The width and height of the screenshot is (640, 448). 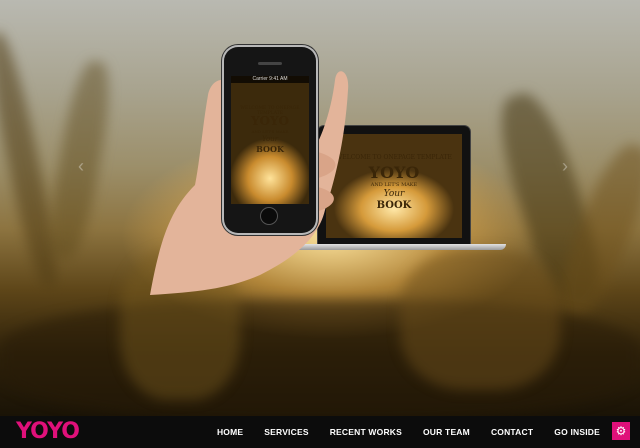 I want to click on nav-home: HOME, so click(x=230, y=432).